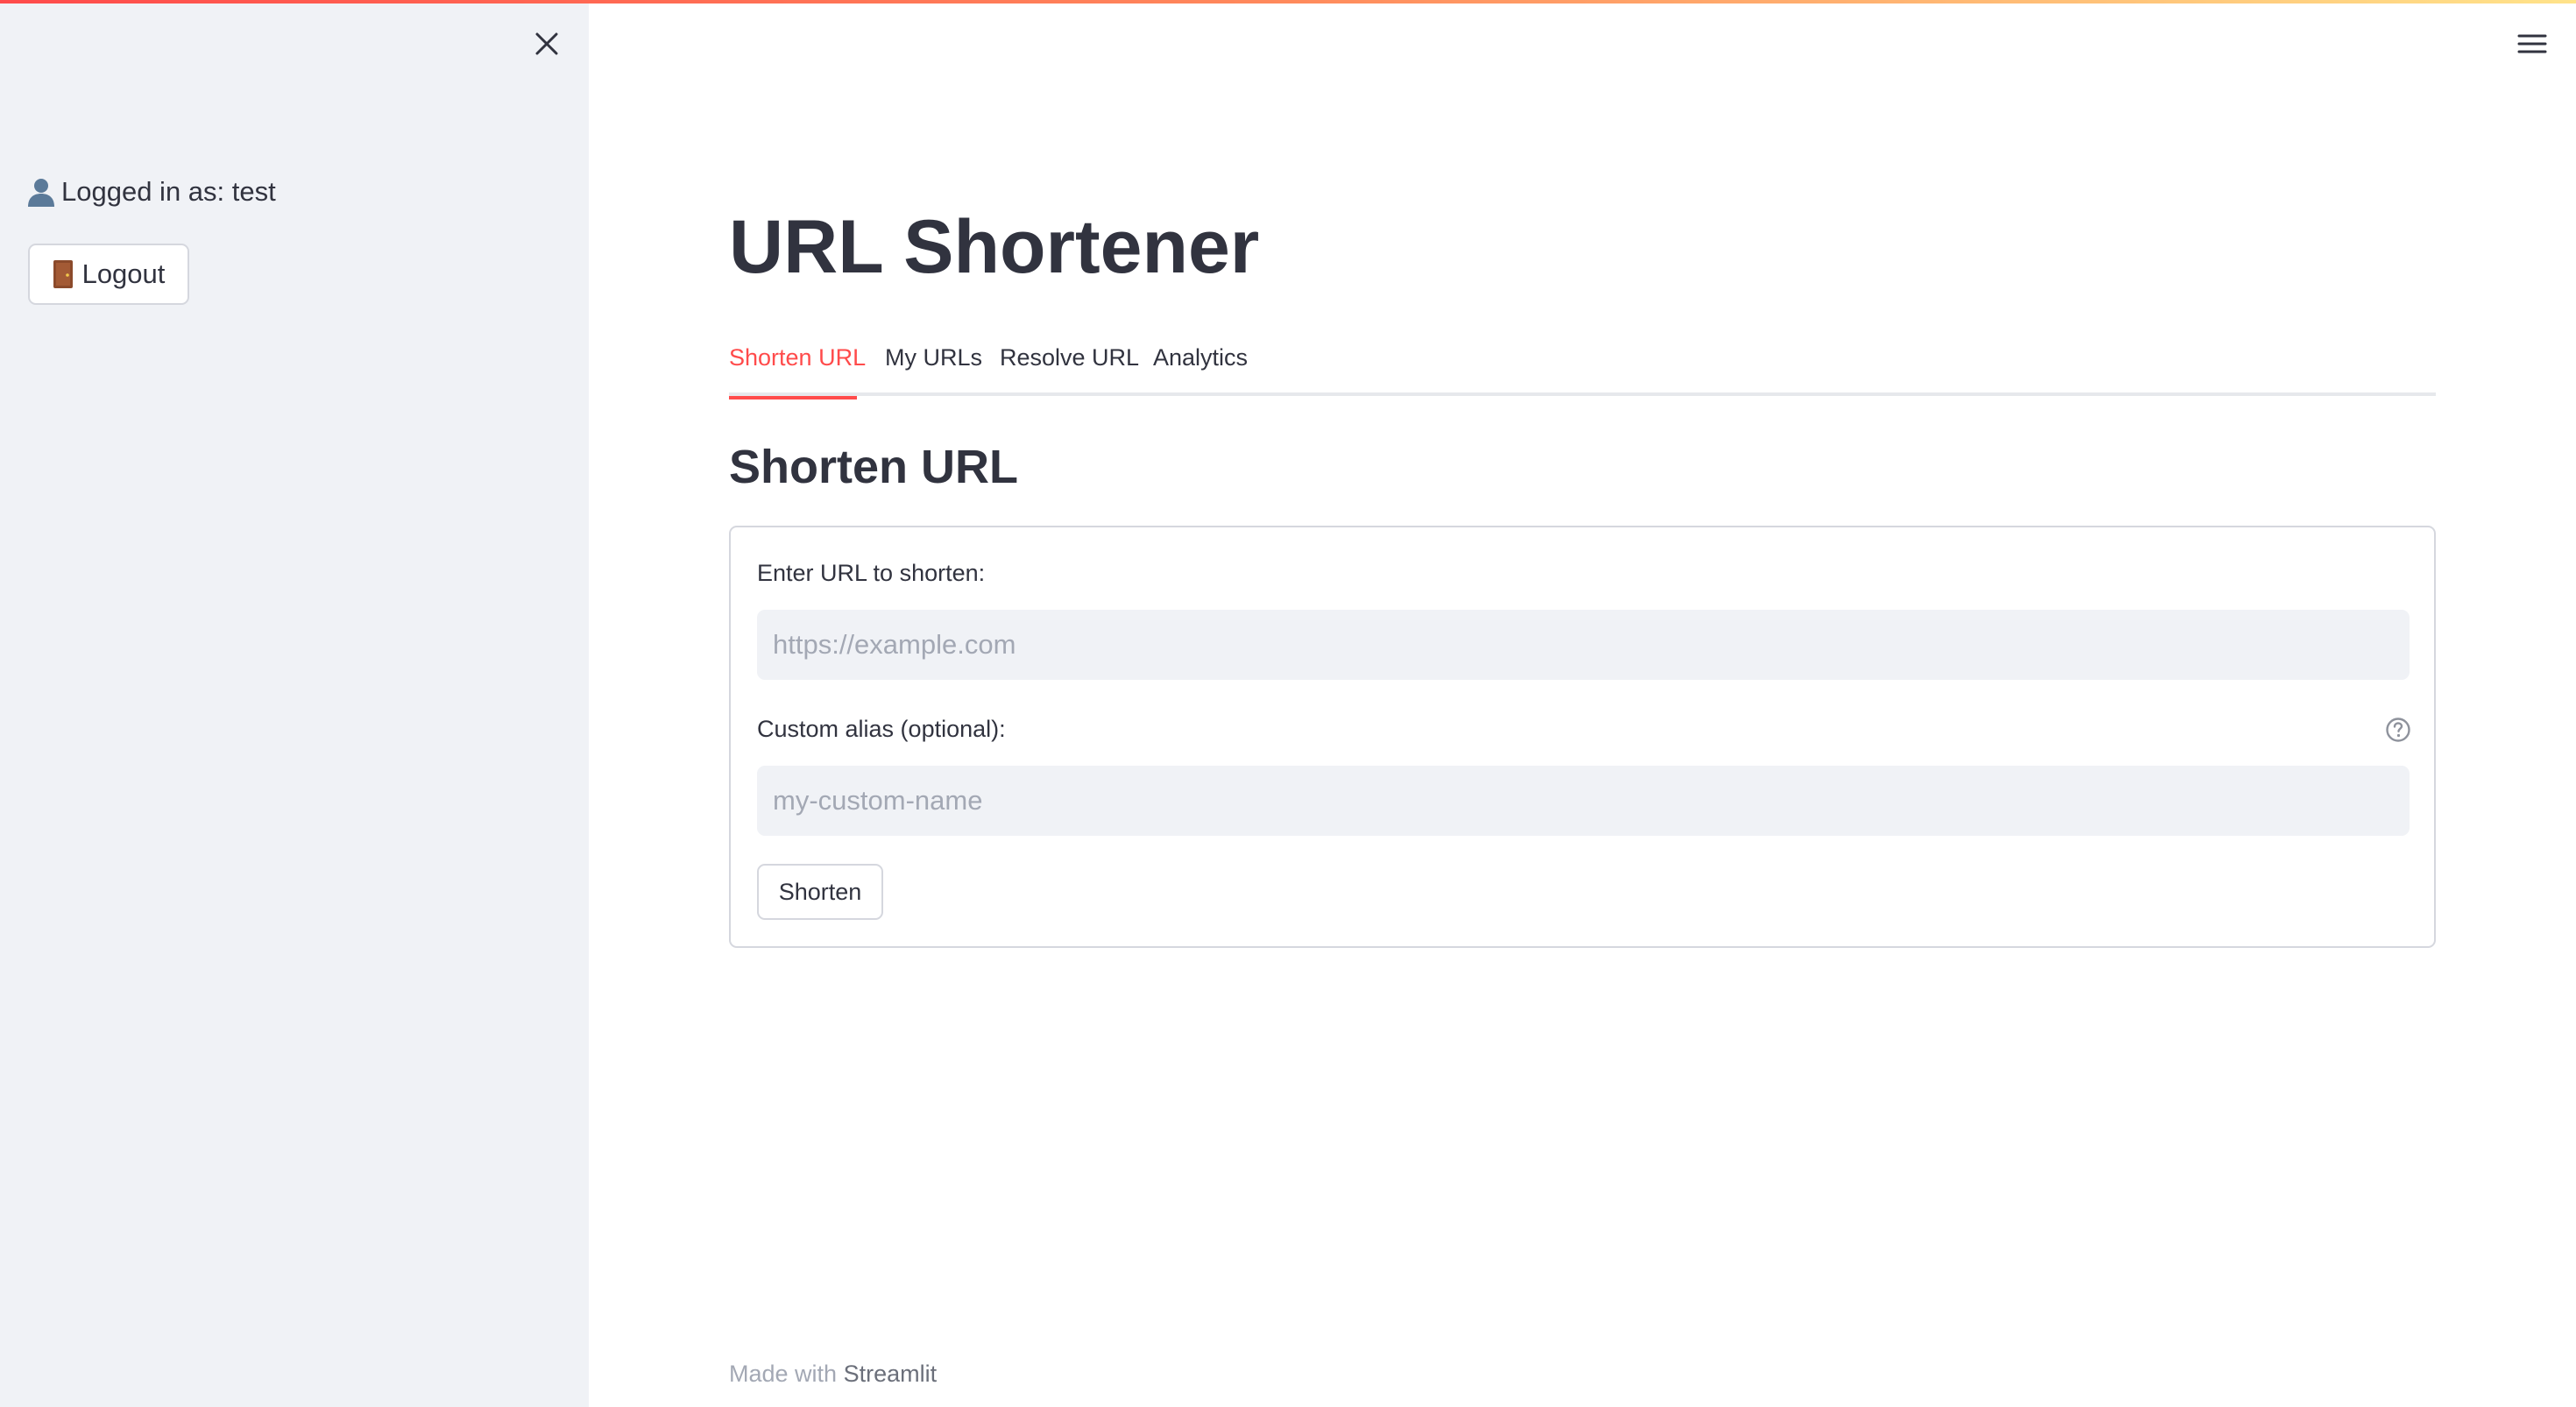  I want to click on tab-label: Analytics, so click(1201, 357).